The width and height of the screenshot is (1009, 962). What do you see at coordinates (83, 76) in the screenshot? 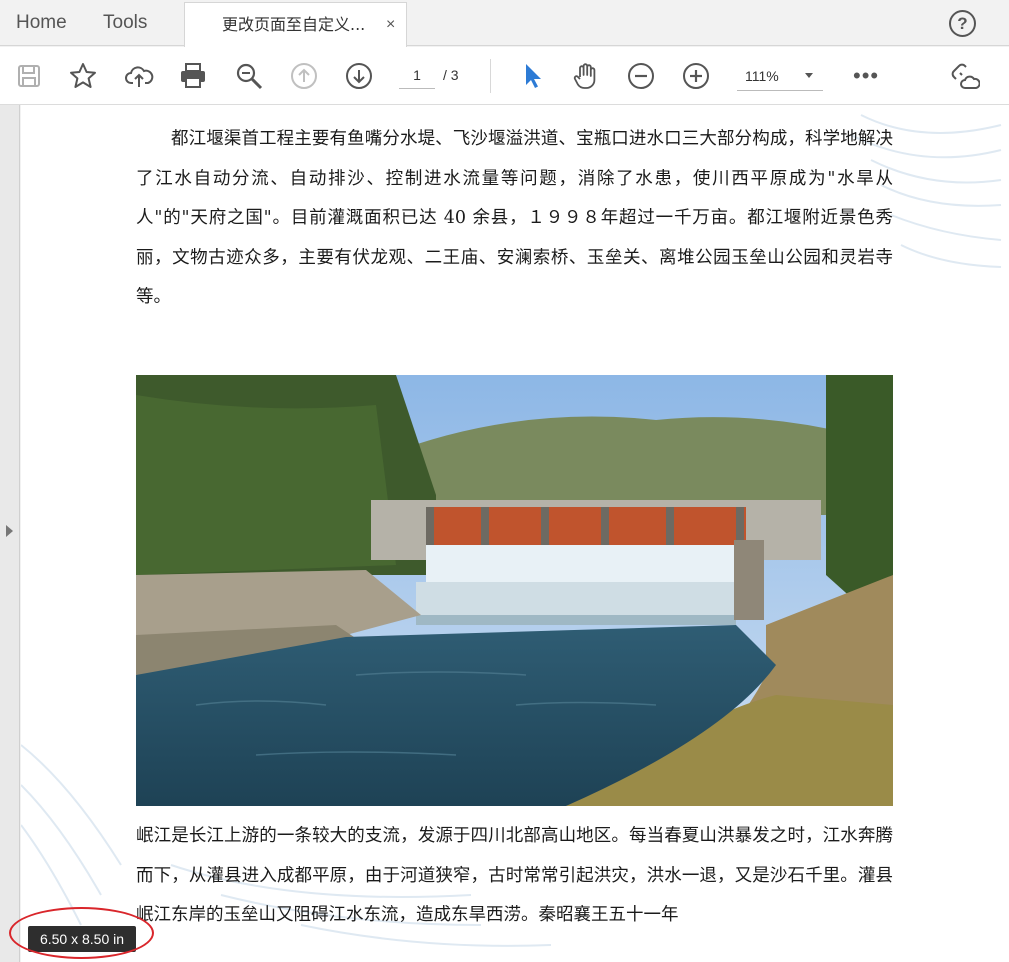
I see `star-icon` at bounding box center [83, 76].